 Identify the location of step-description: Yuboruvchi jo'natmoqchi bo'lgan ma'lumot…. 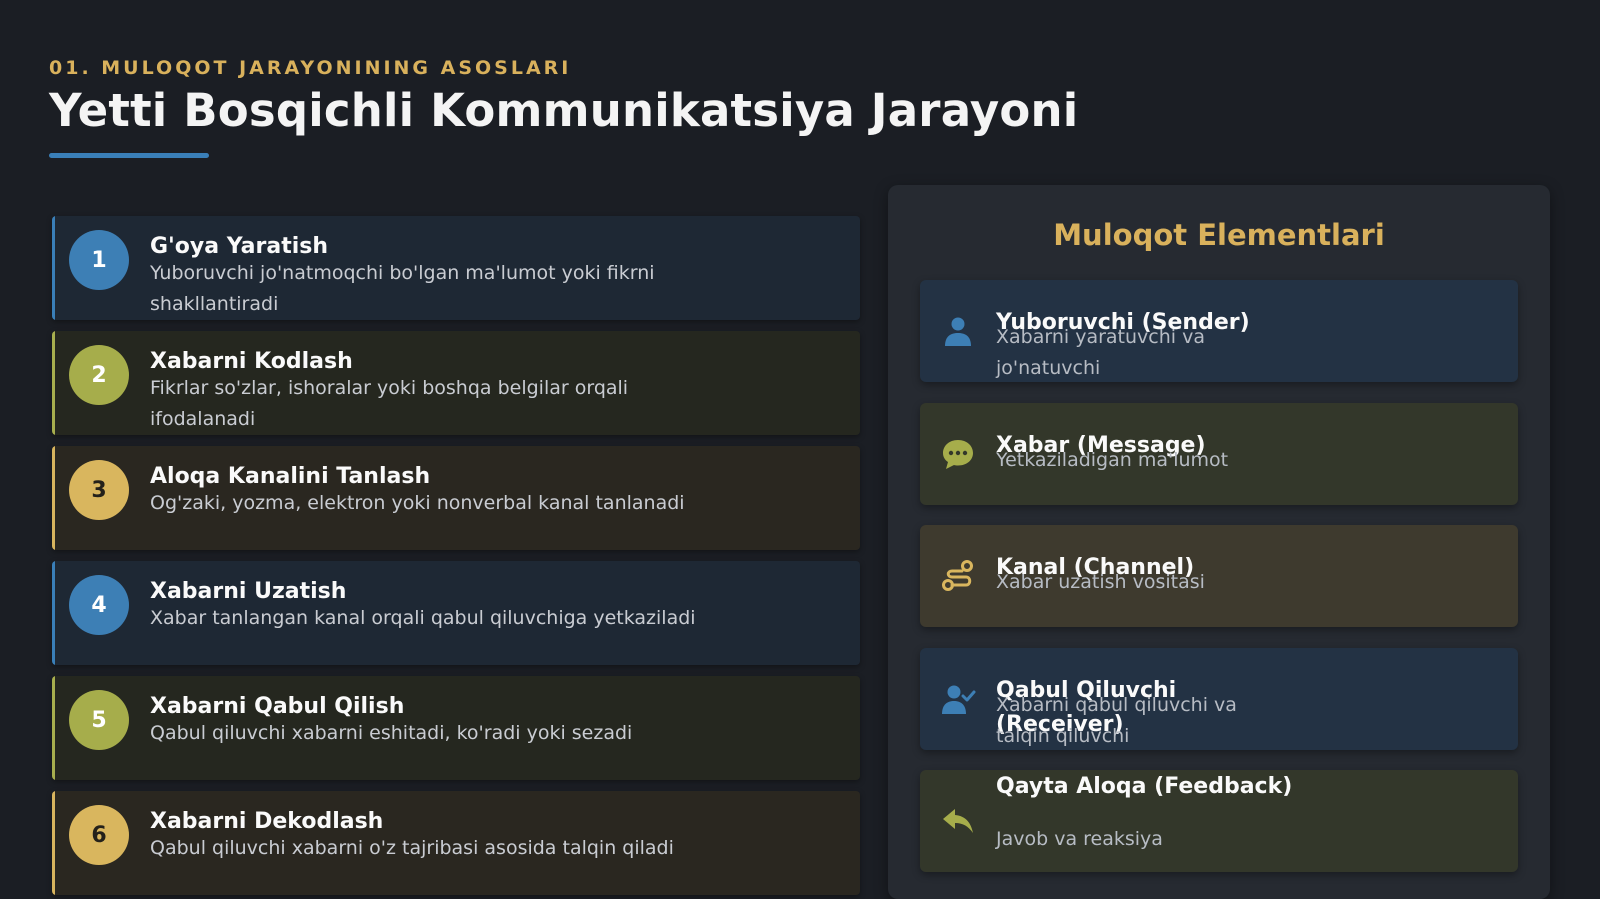
(402, 288).